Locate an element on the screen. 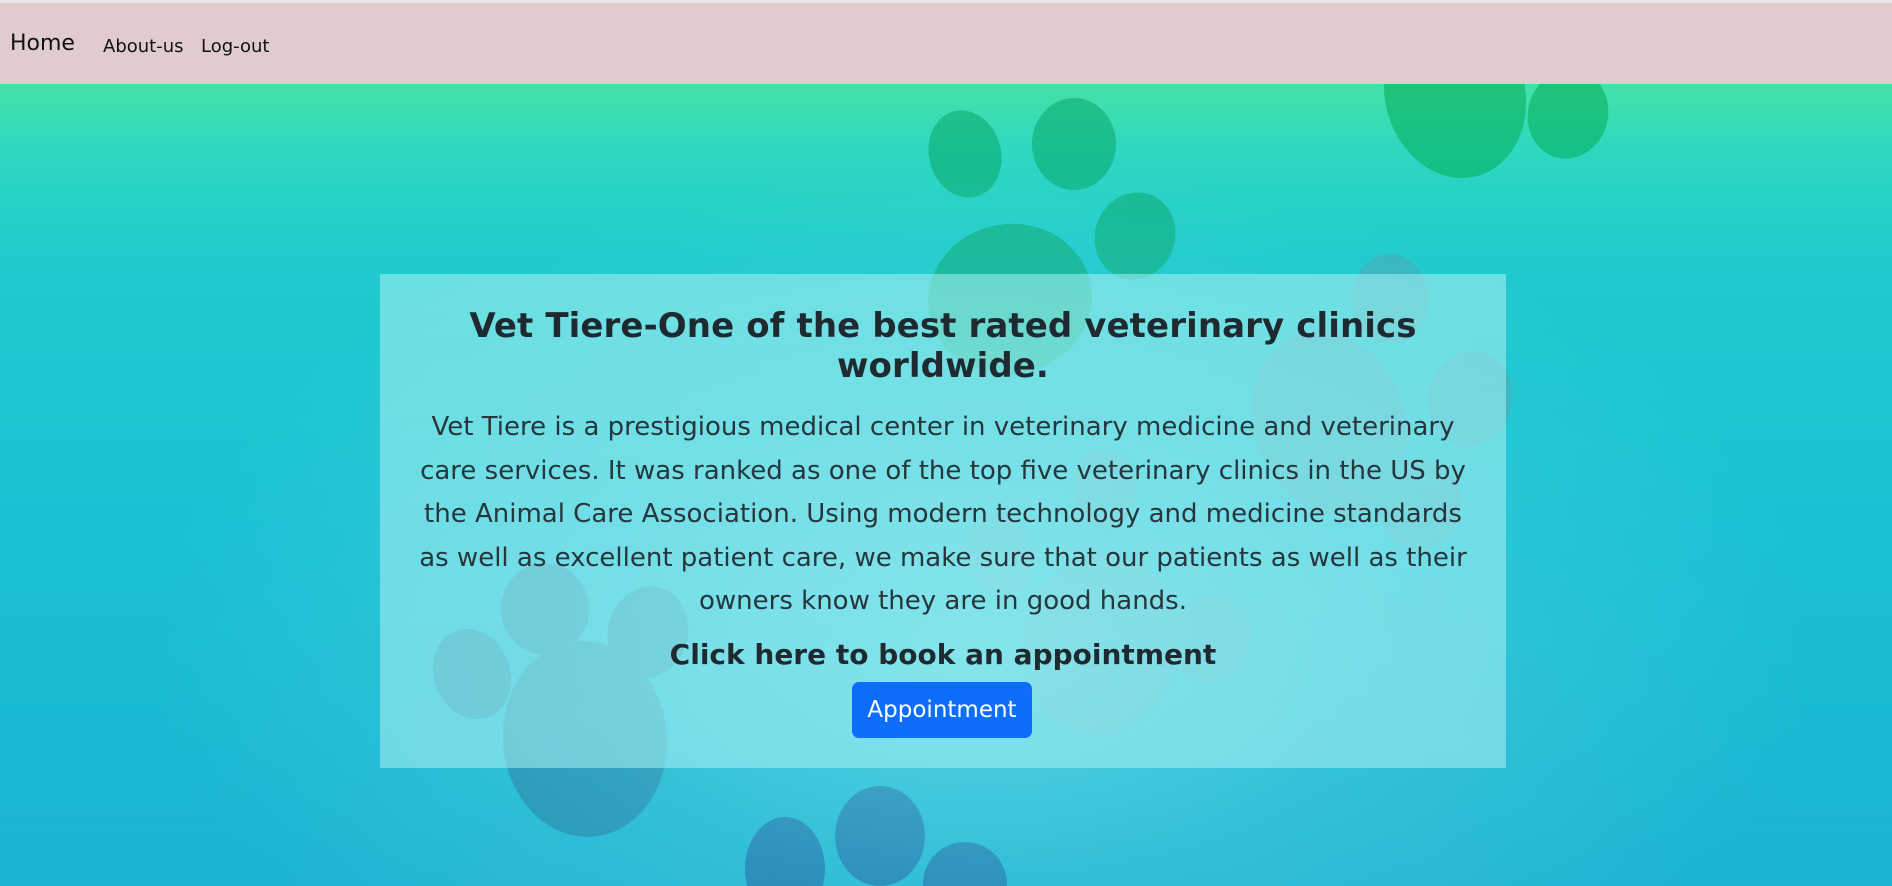 The width and height of the screenshot is (1892, 886). home-link: Home is located at coordinates (42, 43).